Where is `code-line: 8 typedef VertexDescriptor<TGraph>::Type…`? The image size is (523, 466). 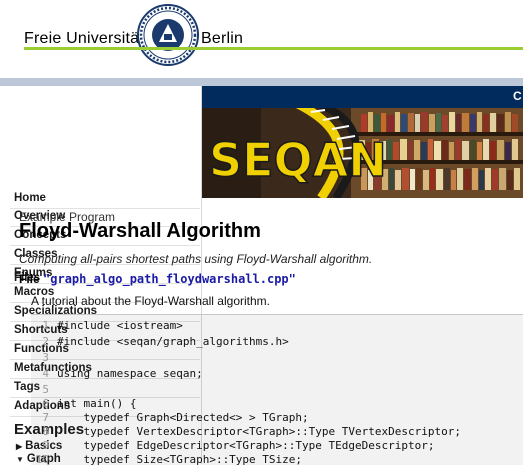 code-line: 8 typedef VertexDescriptor<TGraph>::Type… is located at coordinates (246, 431).